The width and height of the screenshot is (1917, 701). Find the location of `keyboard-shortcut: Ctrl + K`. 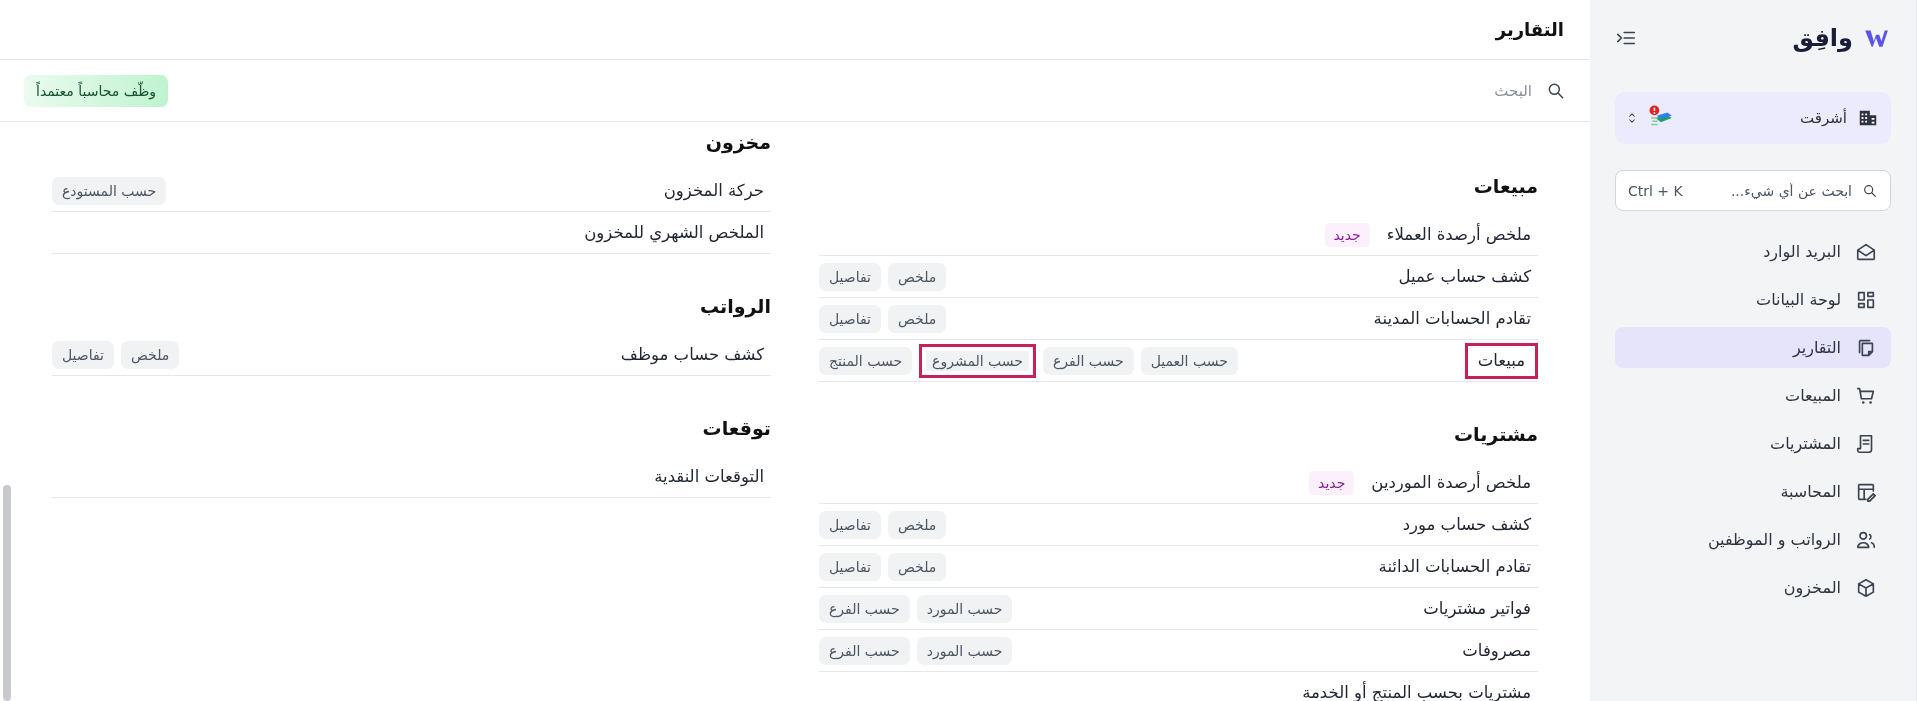

keyboard-shortcut: Ctrl + K is located at coordinates (1655, 190).